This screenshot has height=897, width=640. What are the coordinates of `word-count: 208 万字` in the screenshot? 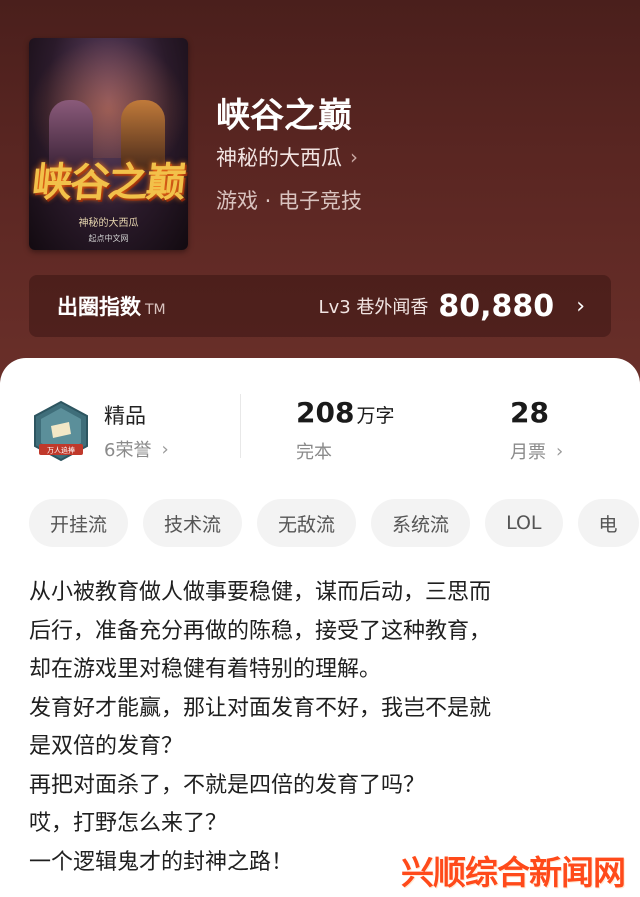 It's located at (345, 412).